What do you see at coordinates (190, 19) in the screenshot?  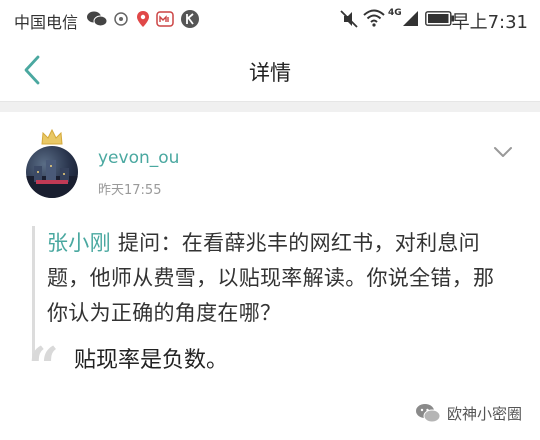 I see `k-app-icon` at bounding box center [190, 19].